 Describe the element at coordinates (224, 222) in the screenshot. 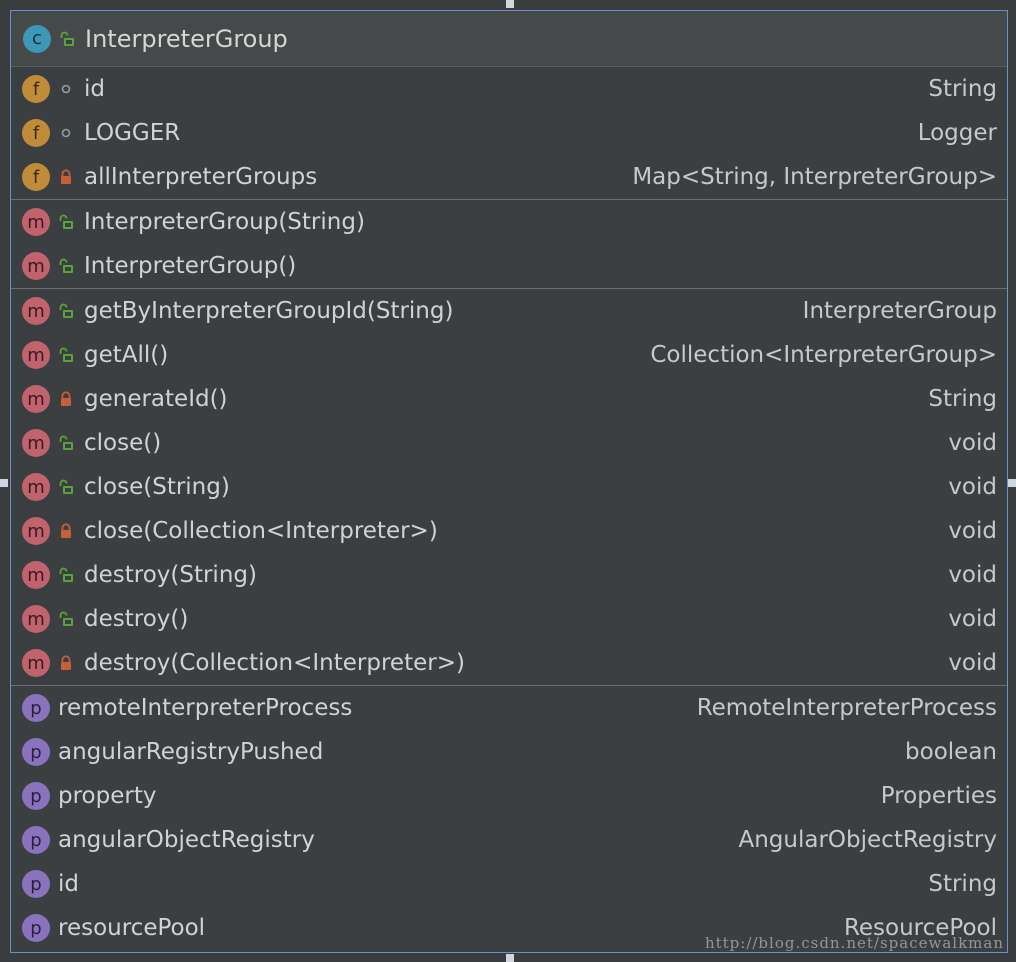

I see `constructor-name: InterpreterGroup(String)` at that location.